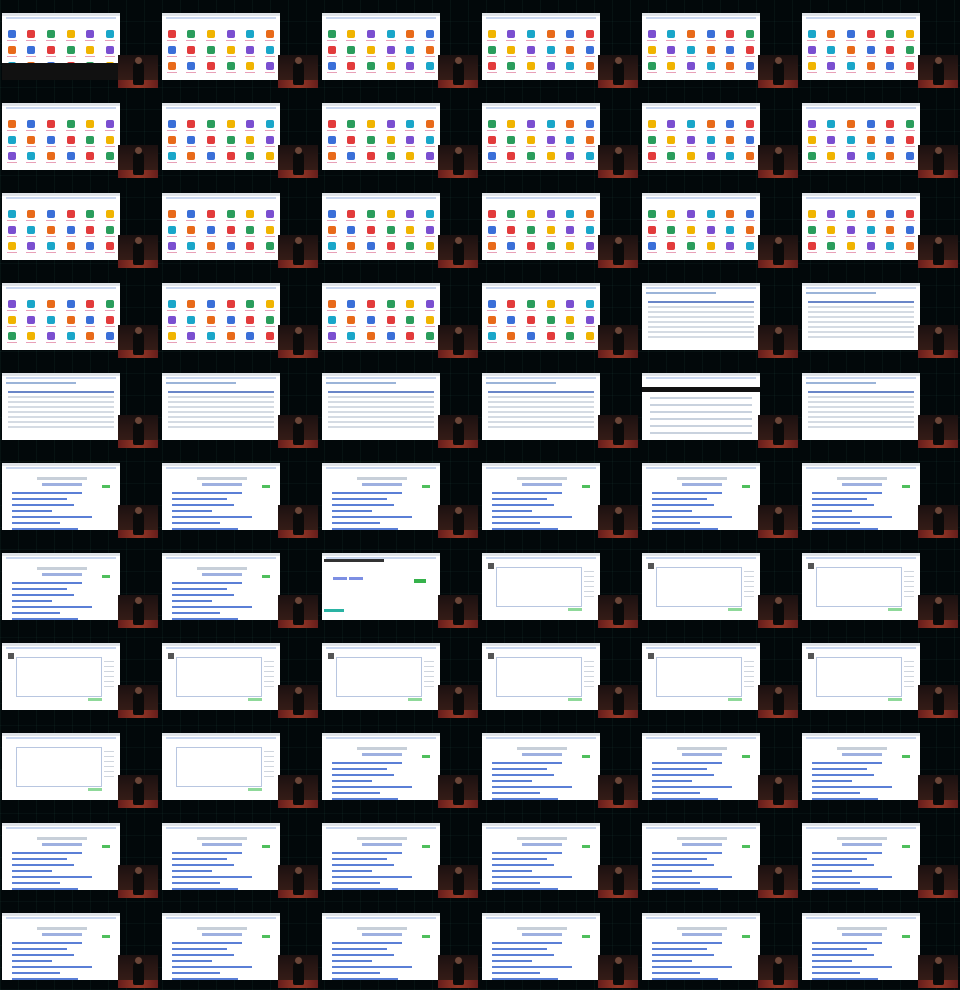 Image resolution: width=960 pixels, height=990 pixels. I want to click on green-button, so click(746, 846).